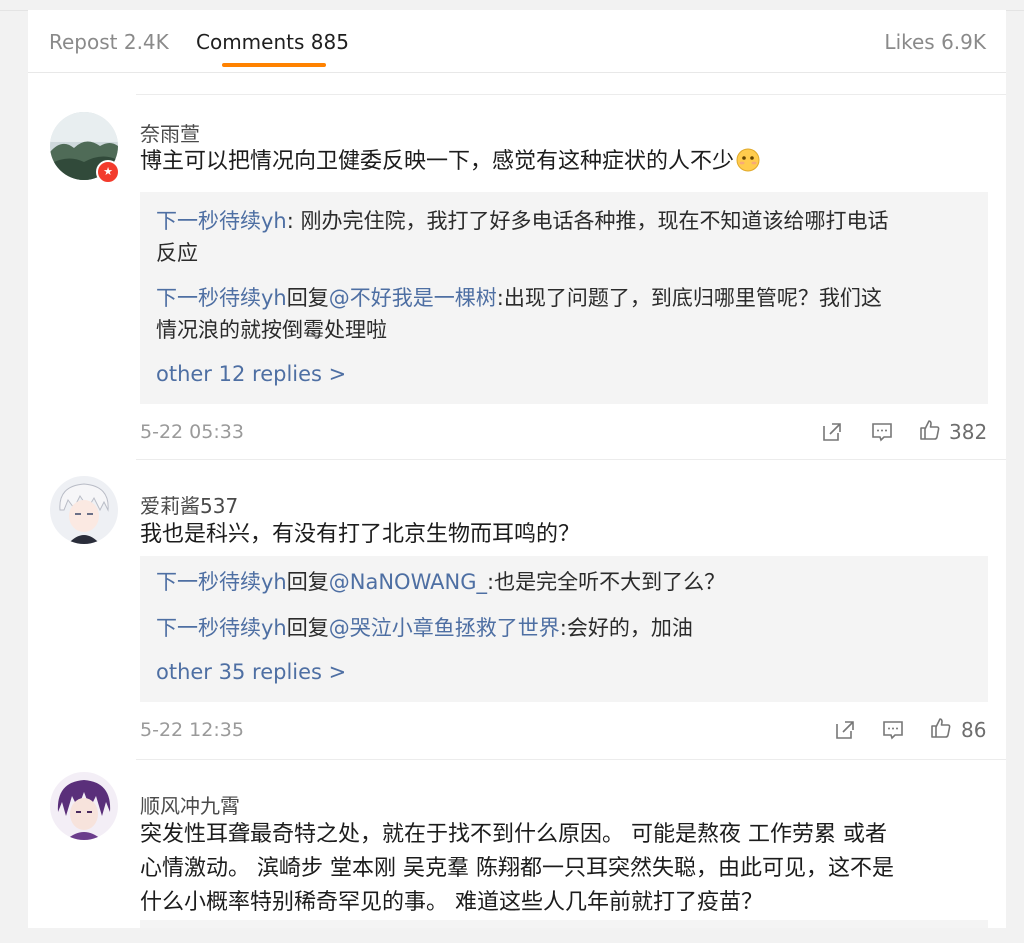  I want to click on bottom-strip, so click(512, 935).